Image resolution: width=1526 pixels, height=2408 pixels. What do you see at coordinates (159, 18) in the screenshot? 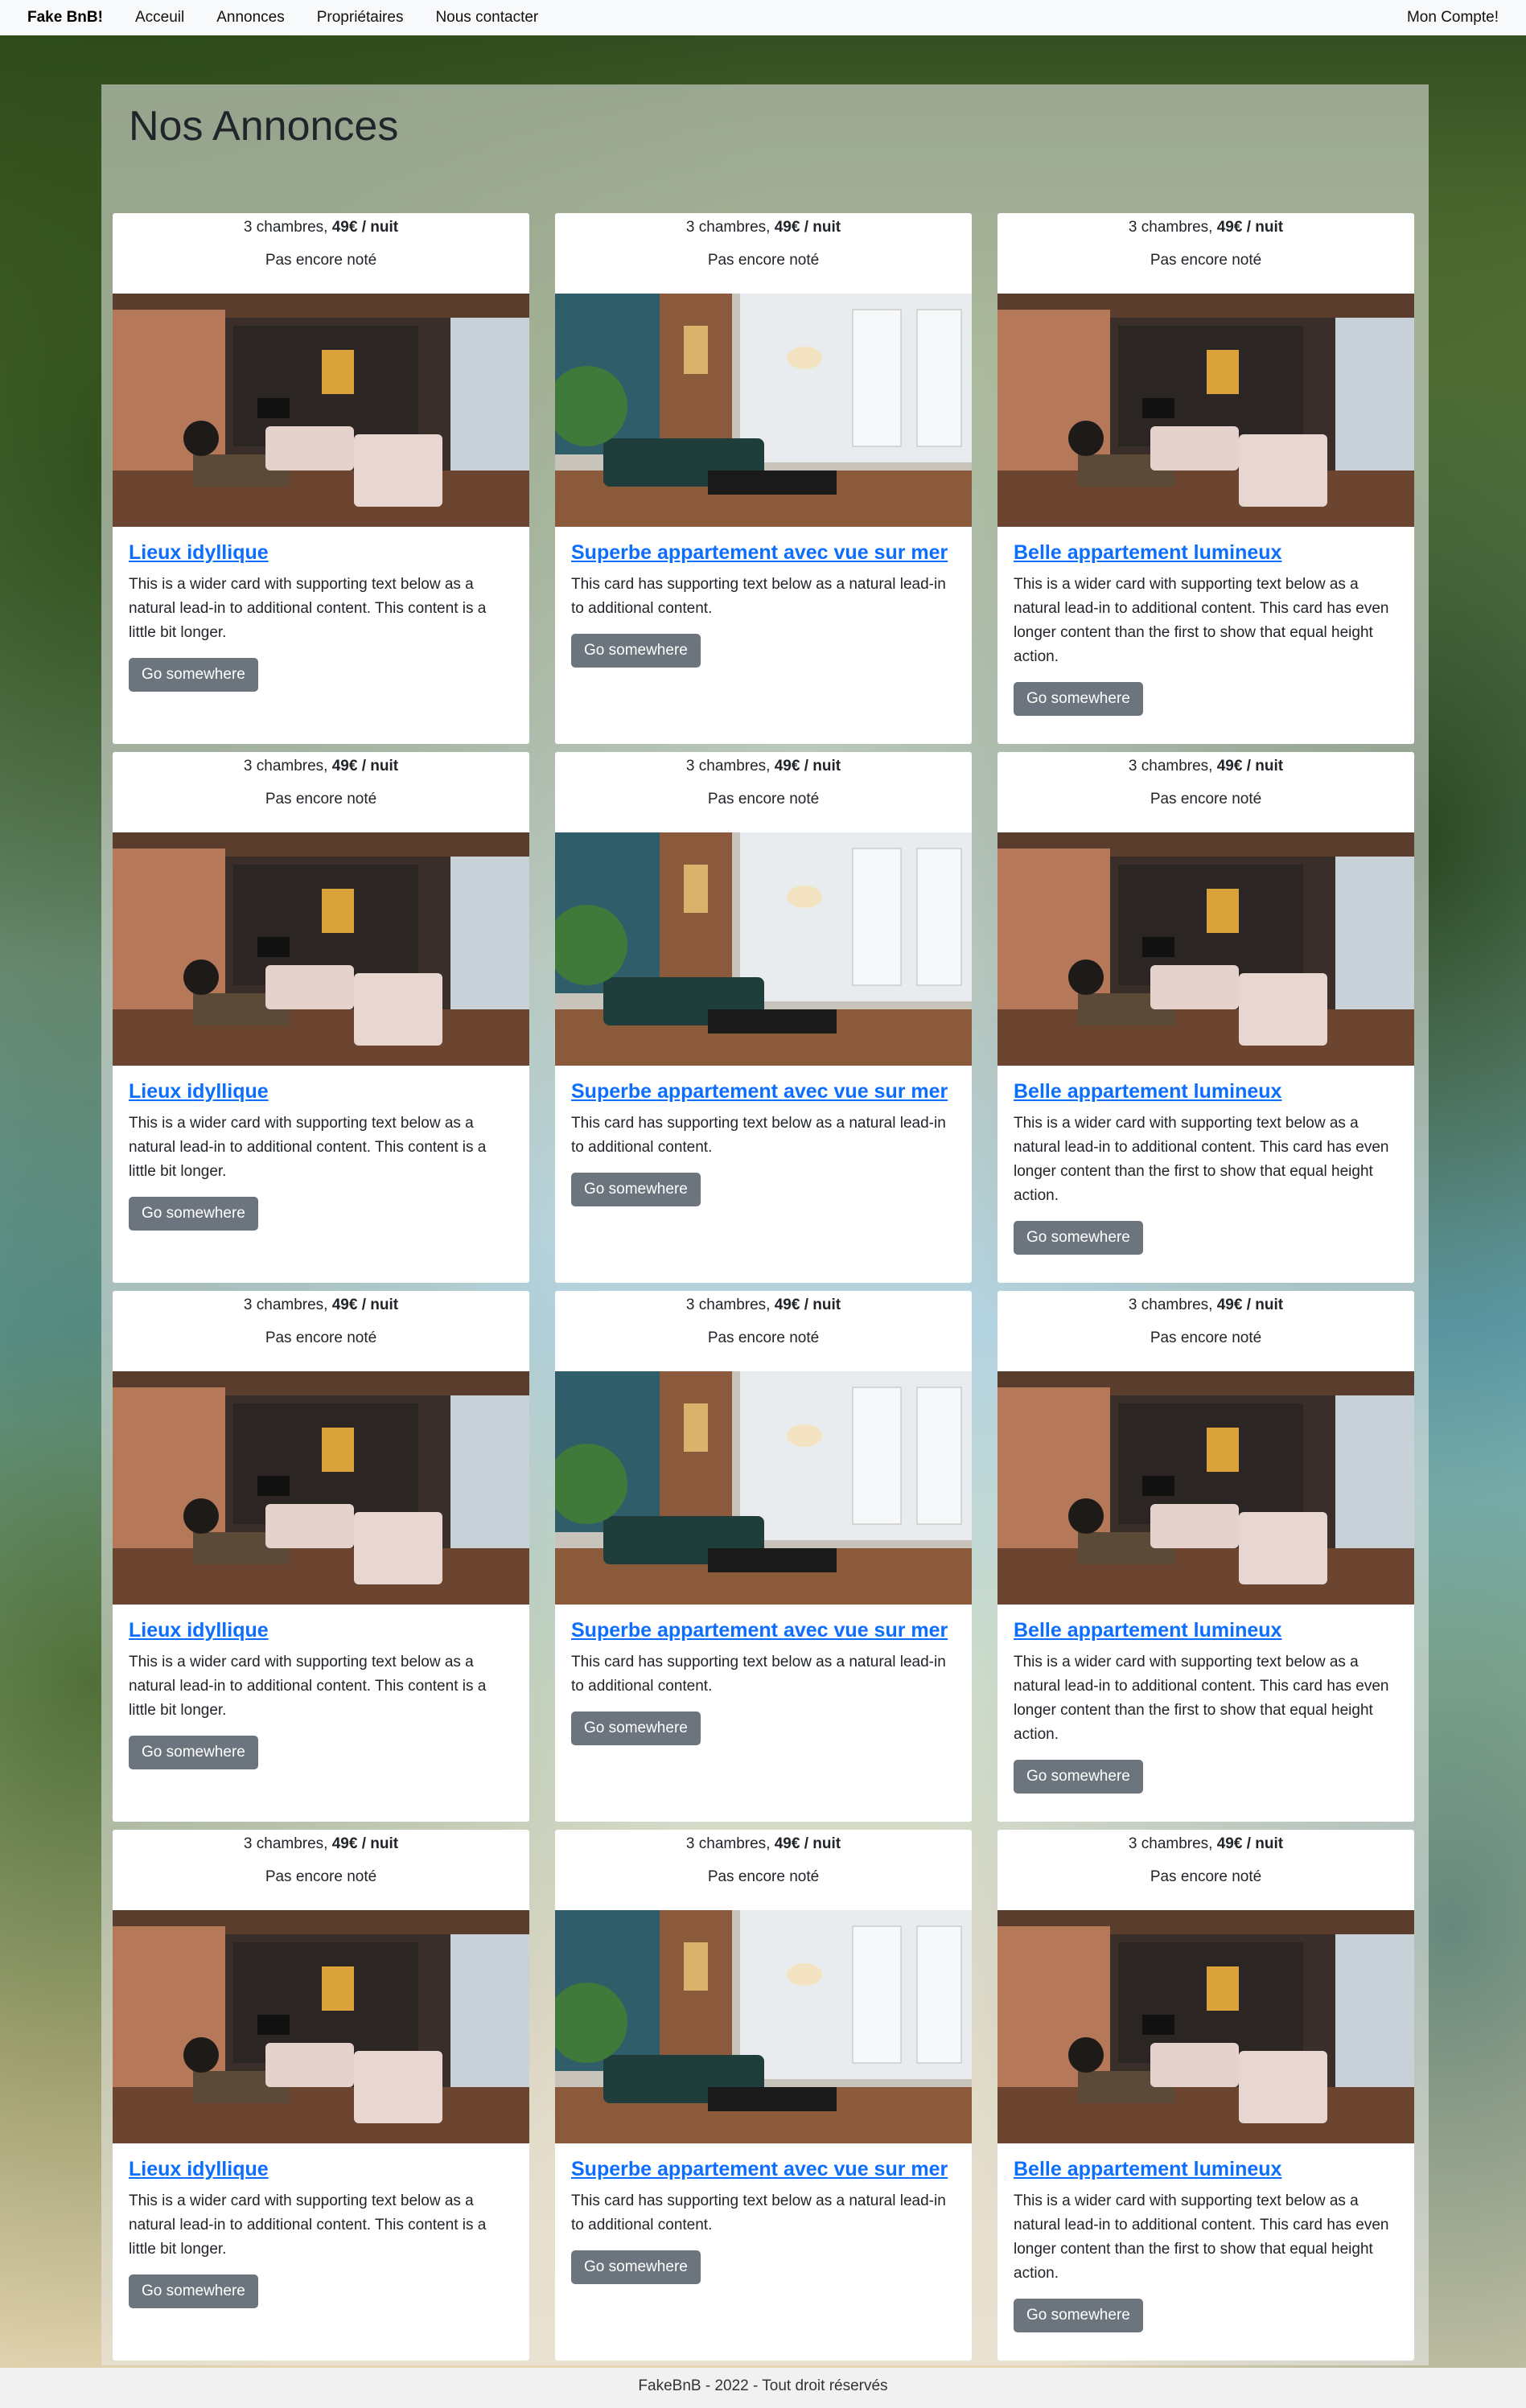
I see `nav-link-accueil: Acceuil` at bounding box center [159, 18].